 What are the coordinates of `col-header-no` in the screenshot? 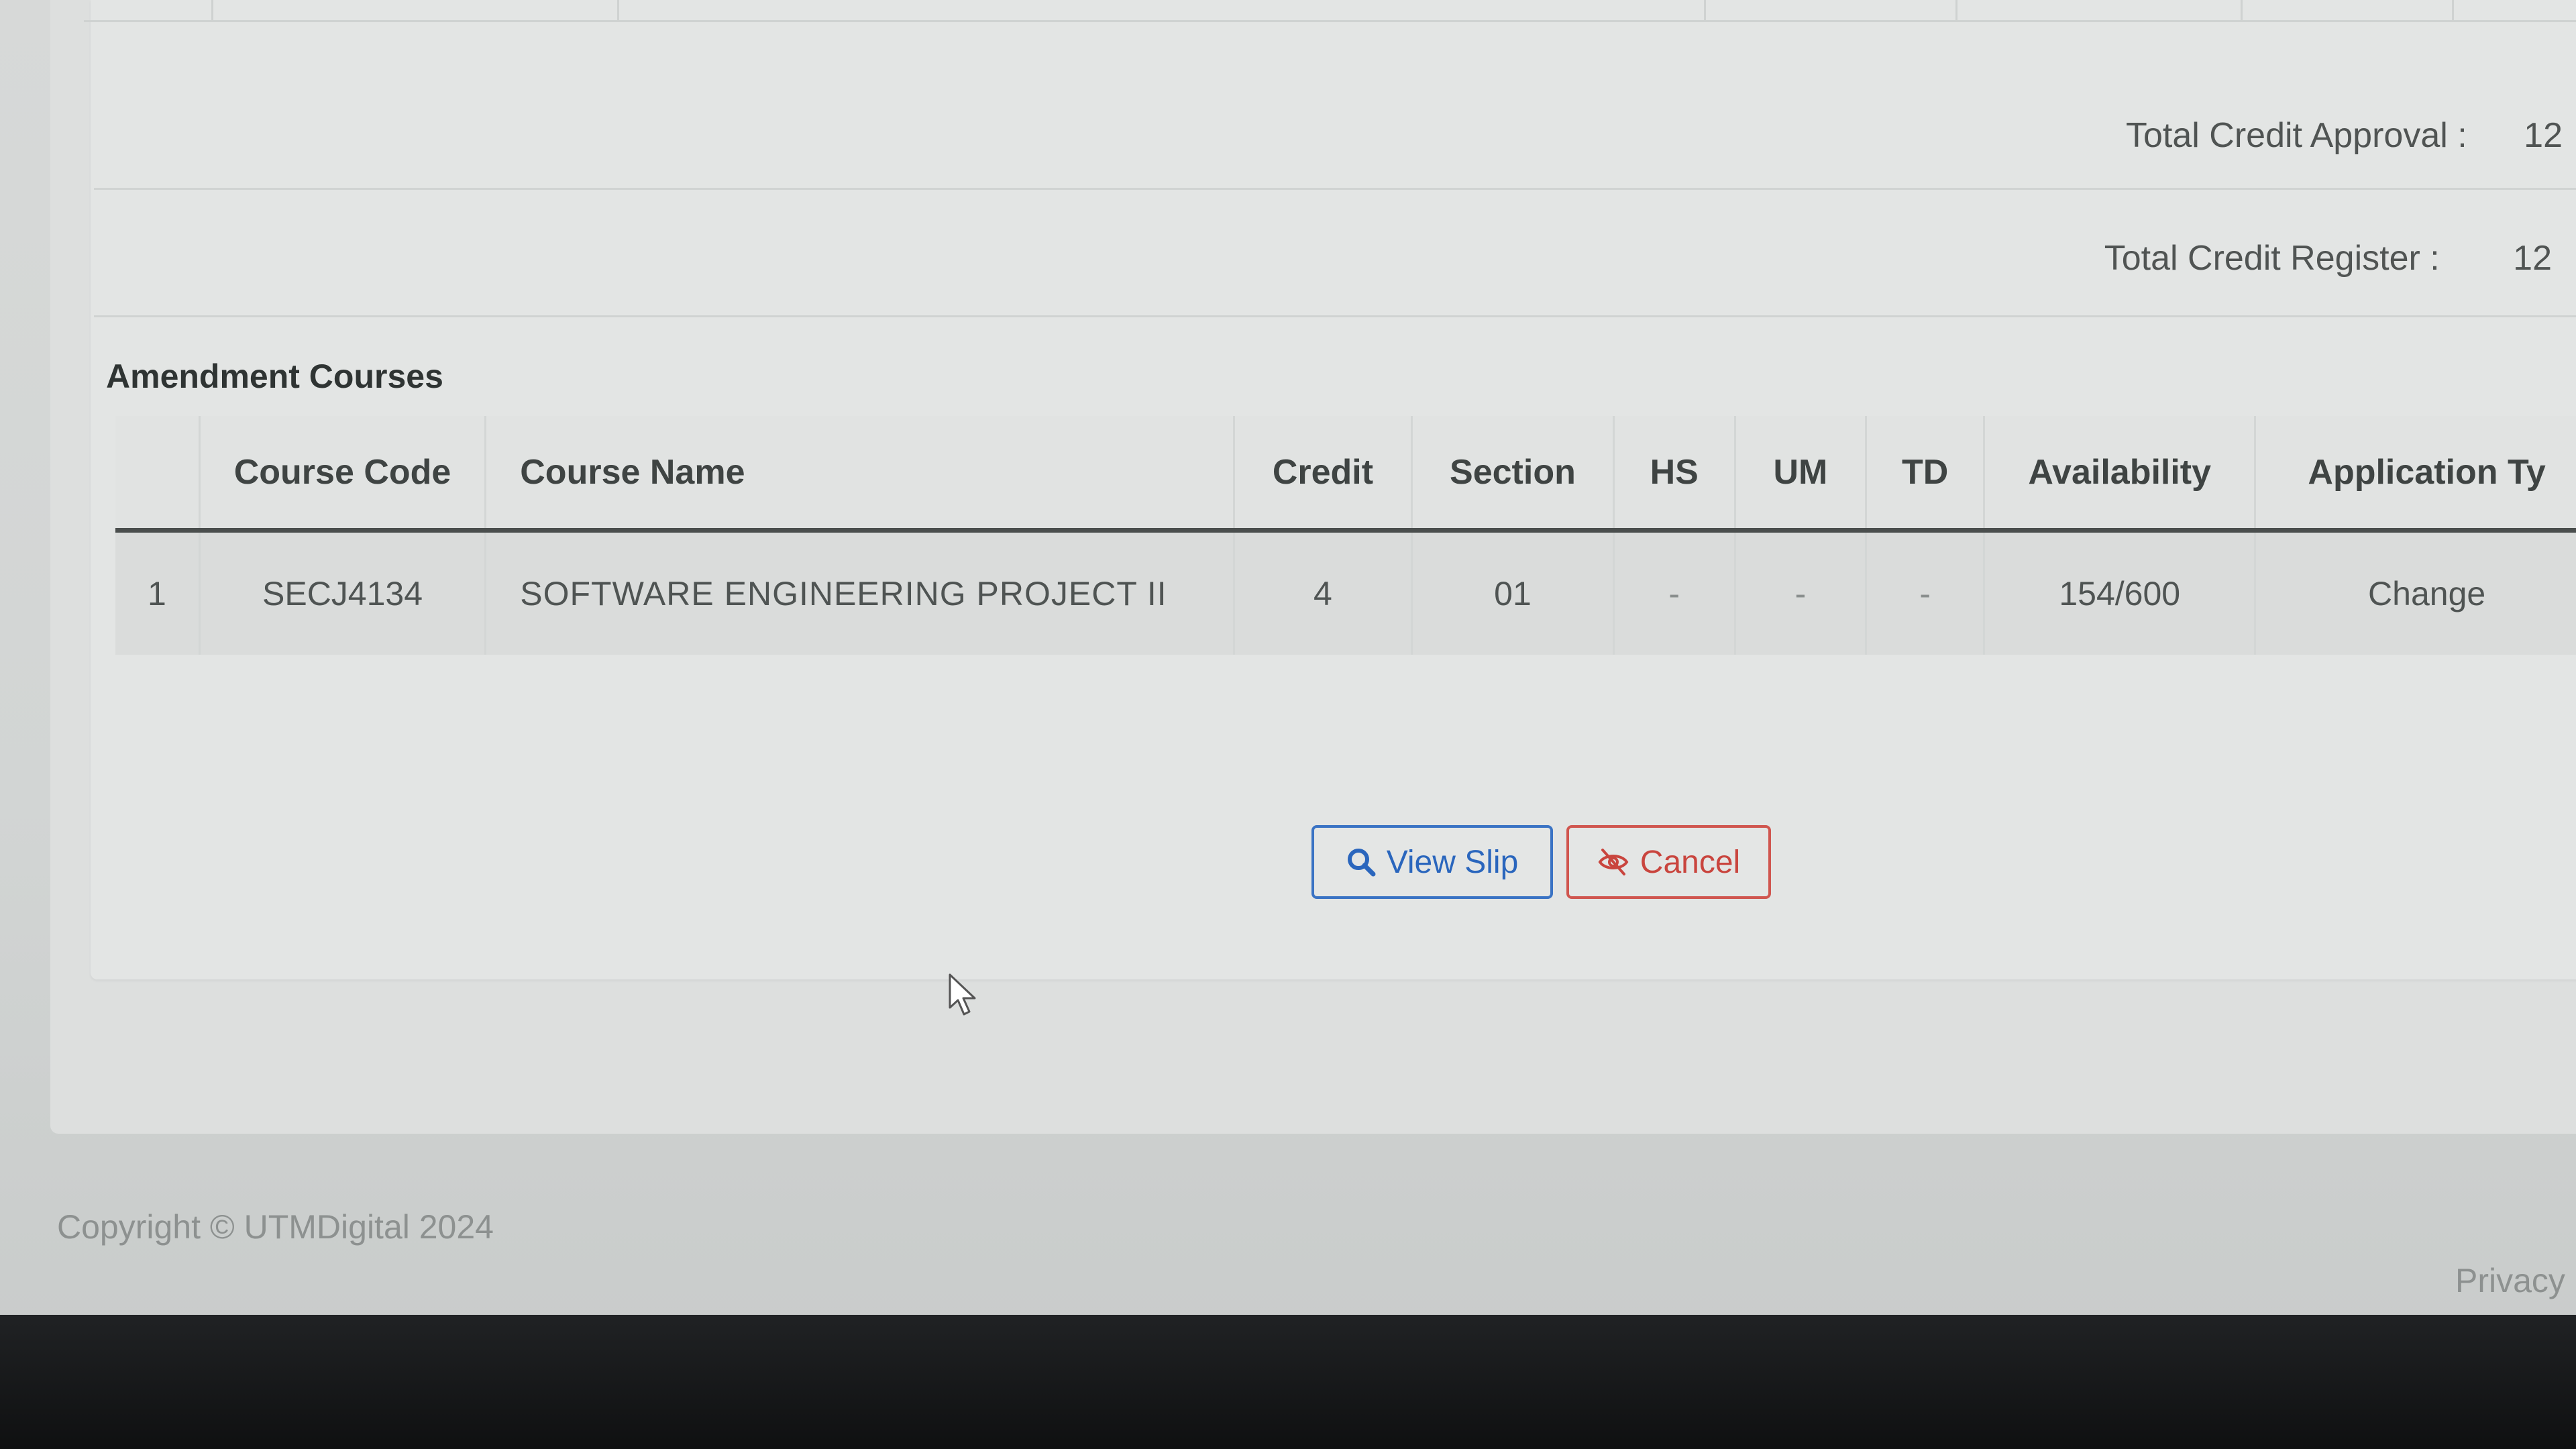 It's located at (158, 474).